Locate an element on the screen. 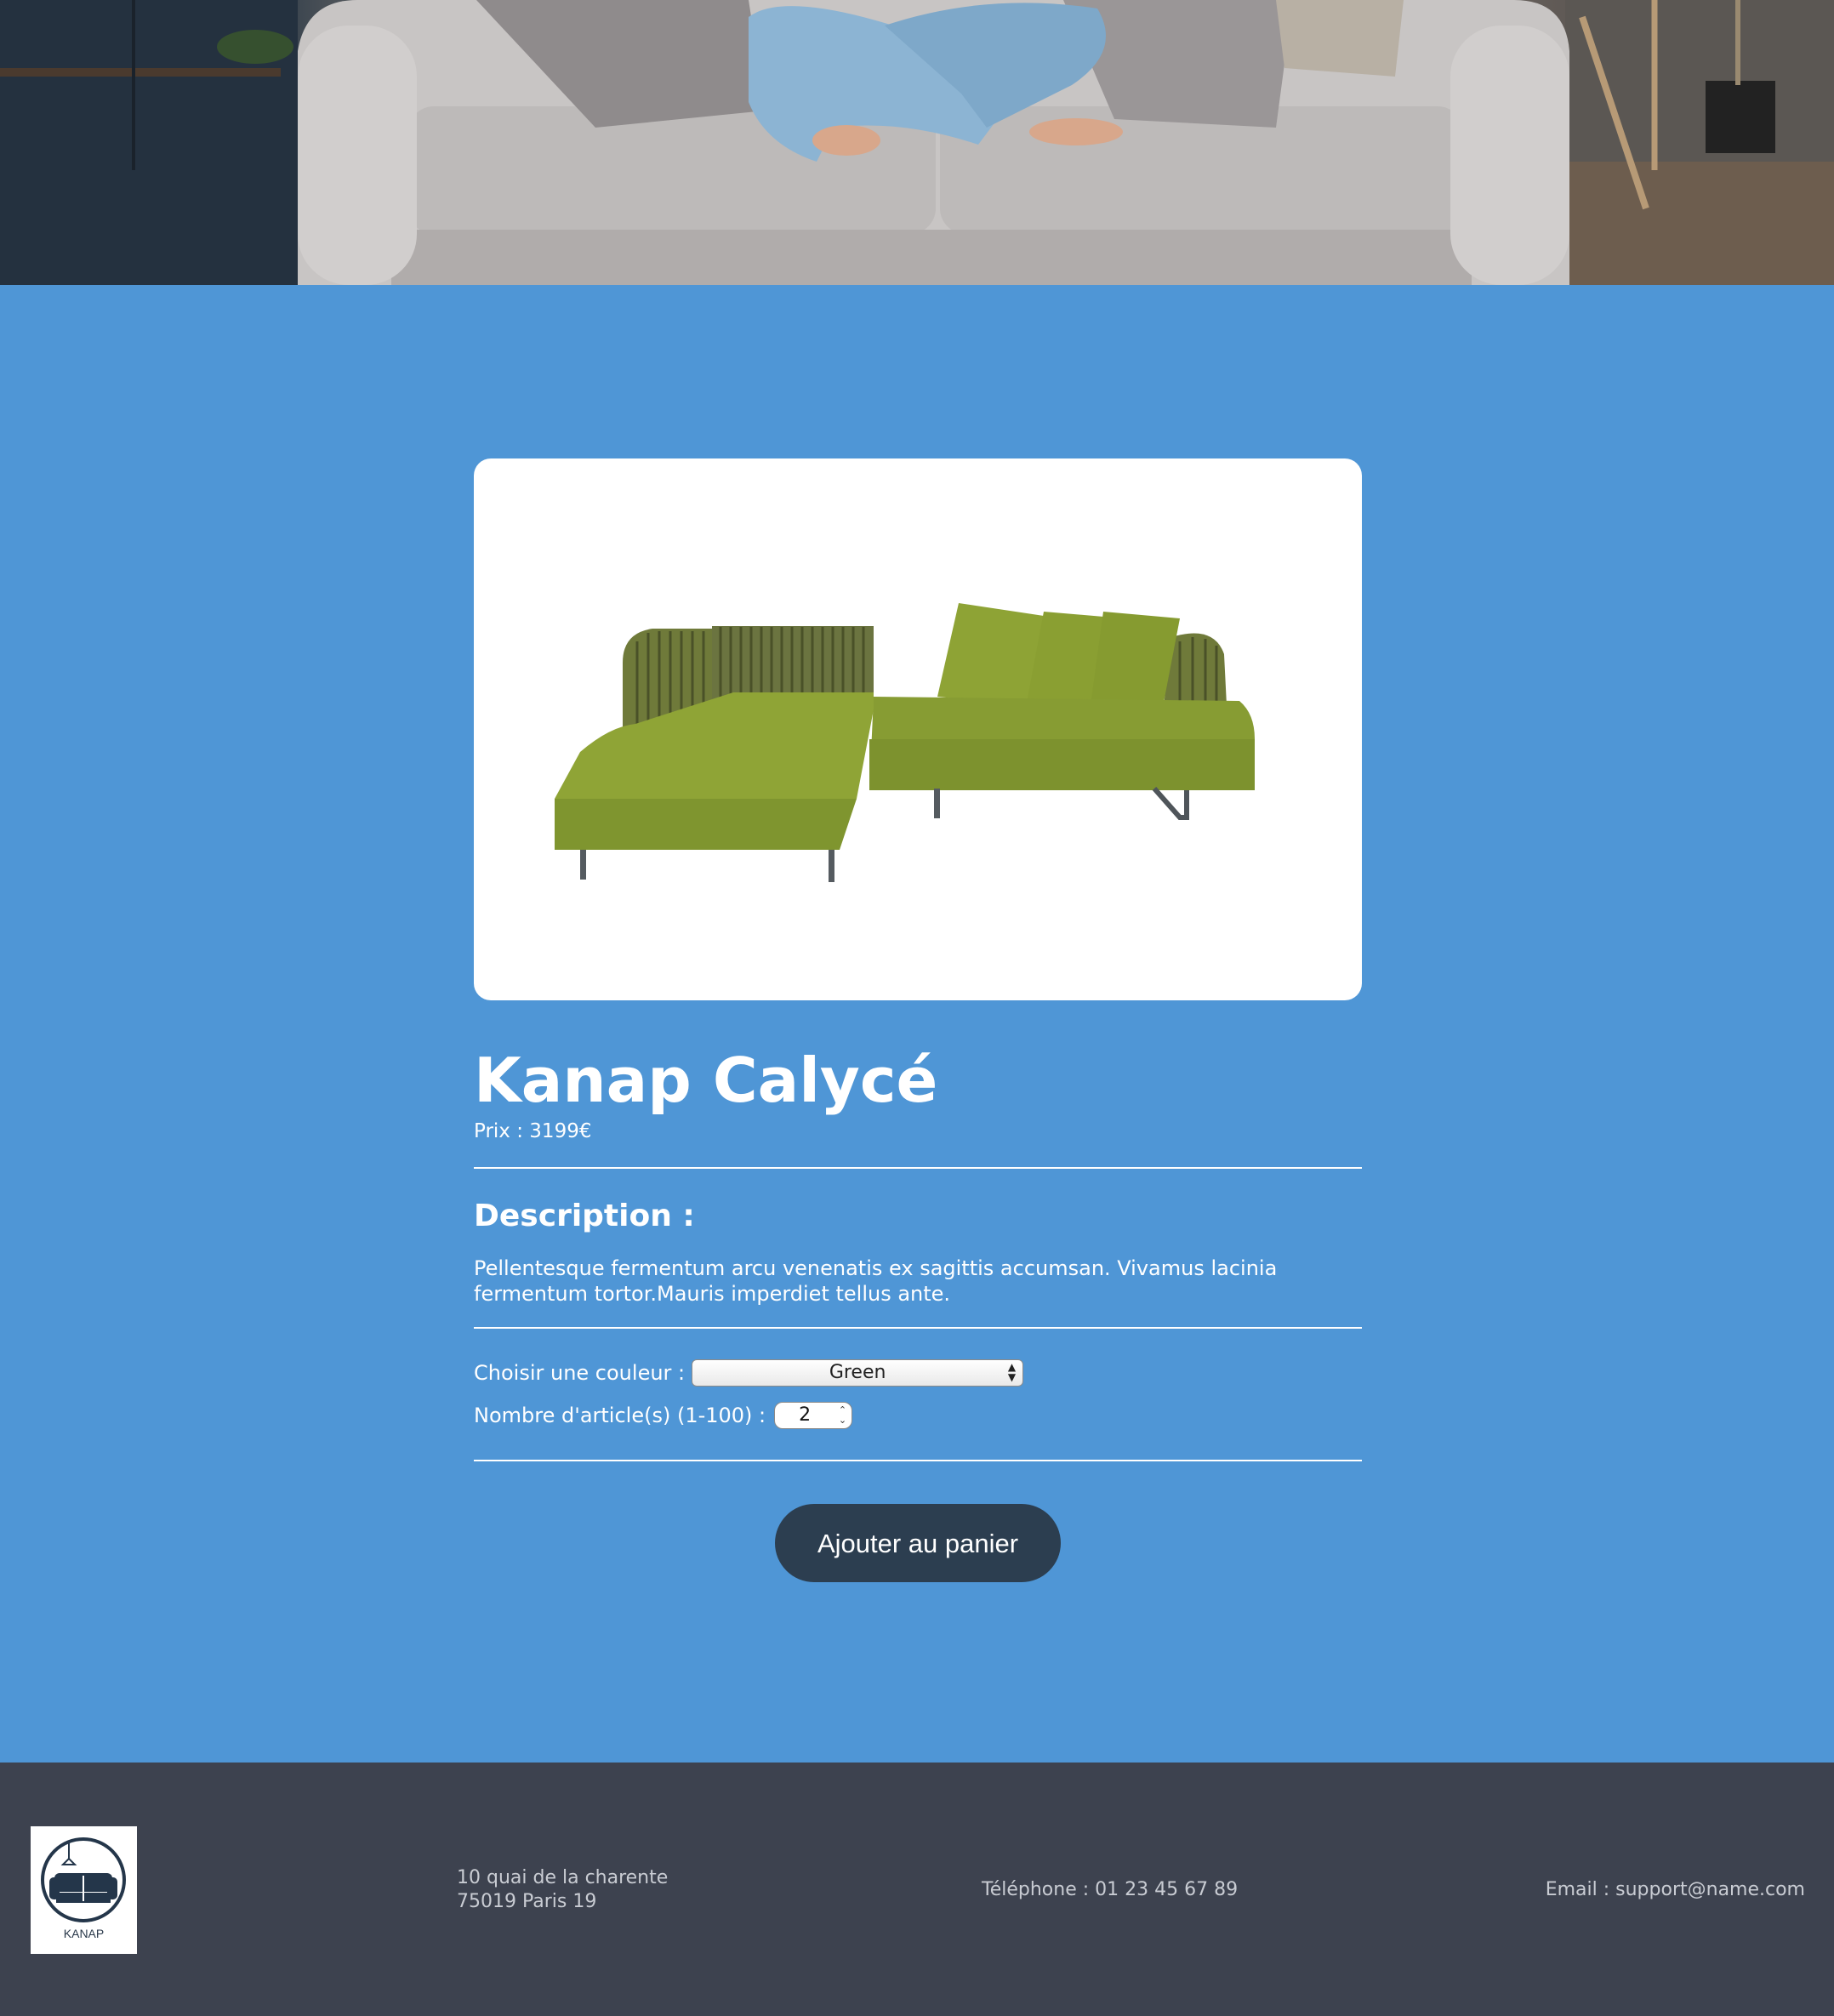 The width and height of the screenshot is (1834, 2016). color-option-row: Choisir une couleur : Green ▲ ▼ is located at coordinates (918, 1373).